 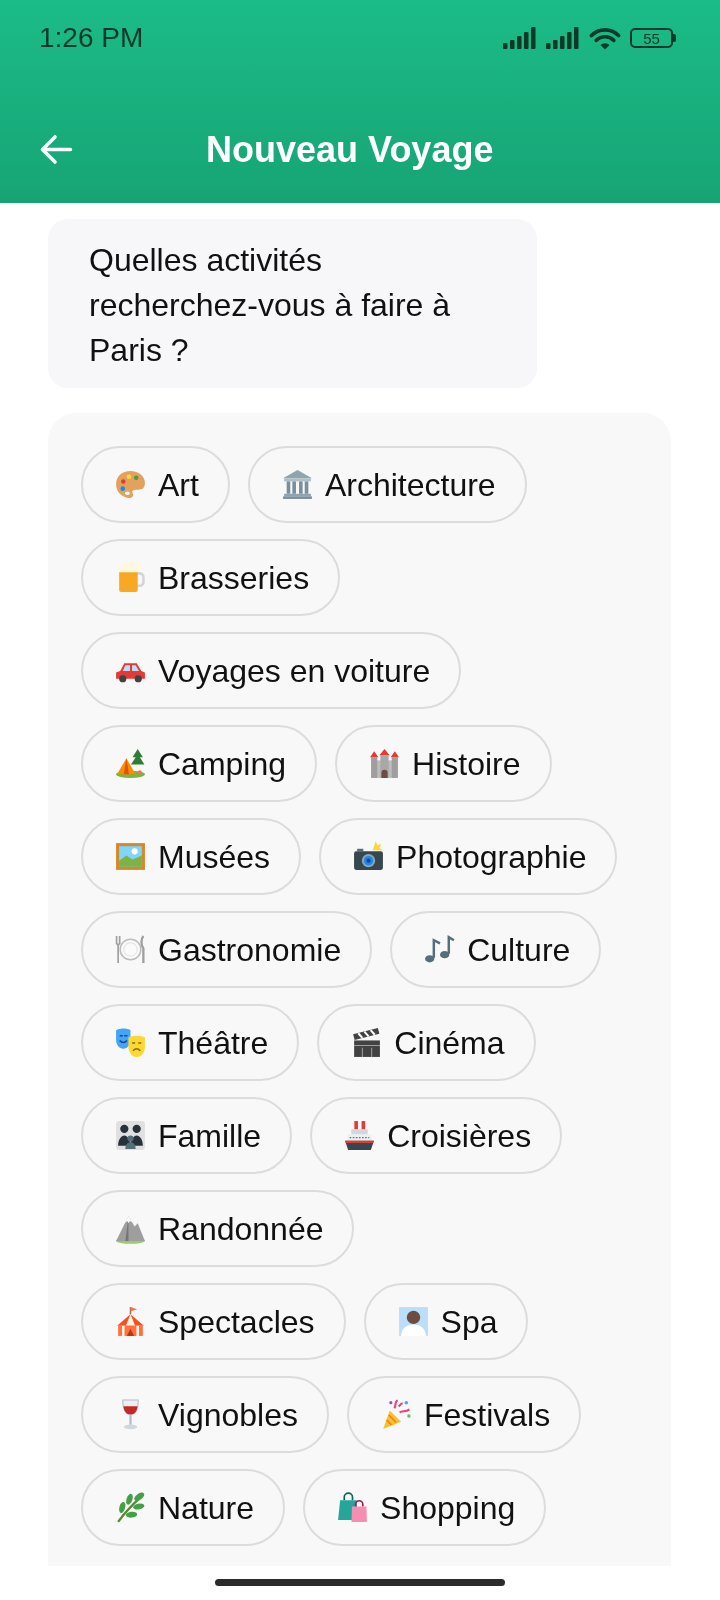 I want to click on activity-chip: Gastronomie, so click(x=227, y=949).